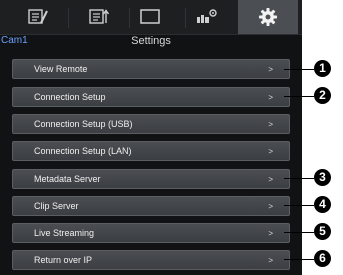 The image size is (343, 275). What do you see at coordinates (67, 179) in the screenshot?
I see `menu-item-label: Metadata Server` at bounding box center [67, 179].